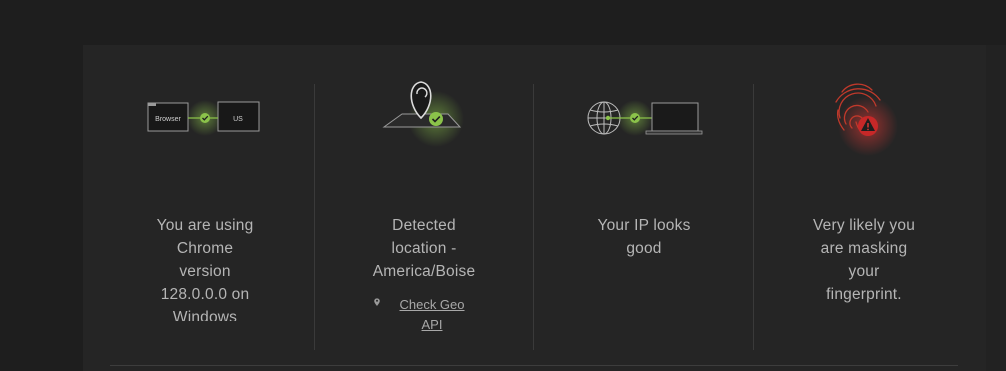 Image resolution: width=1006 pixels, height=371 pixels. What do you see at coordinates (534, 365) in the screenshot?
I see `bottom-divider` at bounding box center [534, 365].